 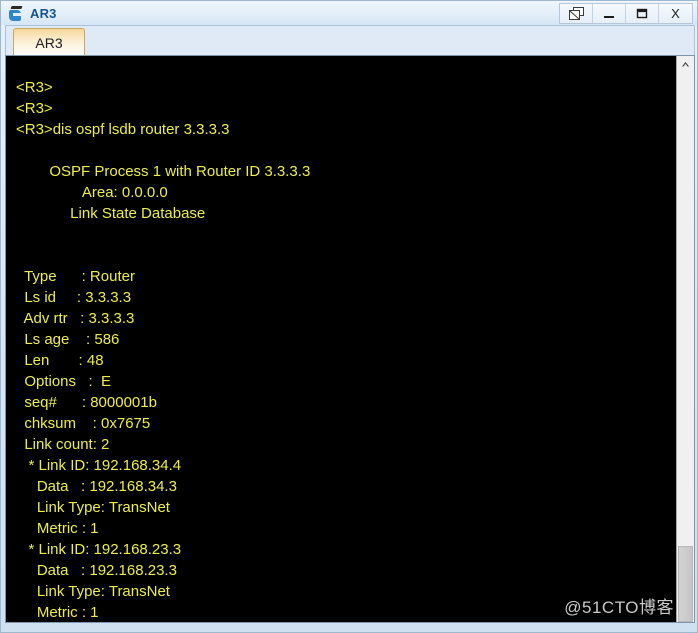 What do you see at coordinates (86, 402) in the screenshot?
I see `terminal-line: seq# : 8000001b` at bounding box center [86, 402].